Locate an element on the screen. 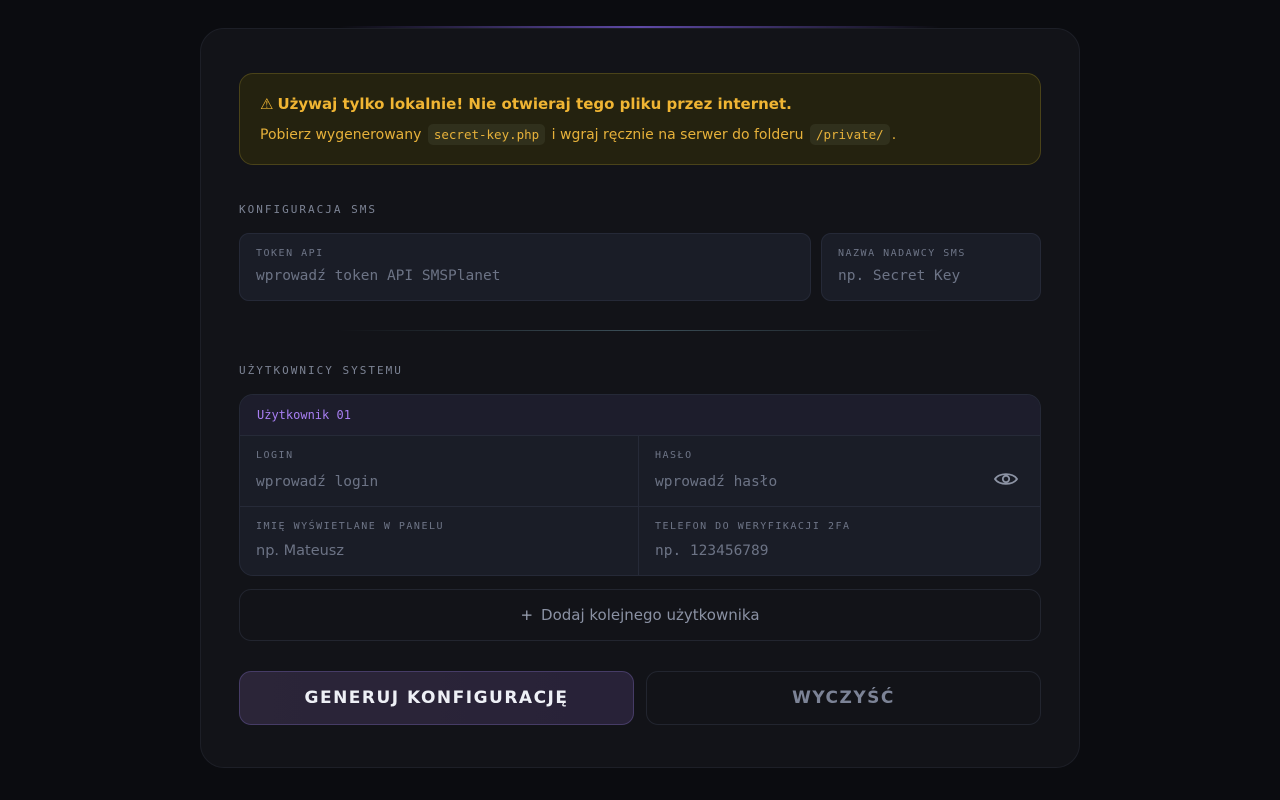 This screenshot has width=1280, height=800. login-cell: LOGIN is located at coordinates (439, 470).